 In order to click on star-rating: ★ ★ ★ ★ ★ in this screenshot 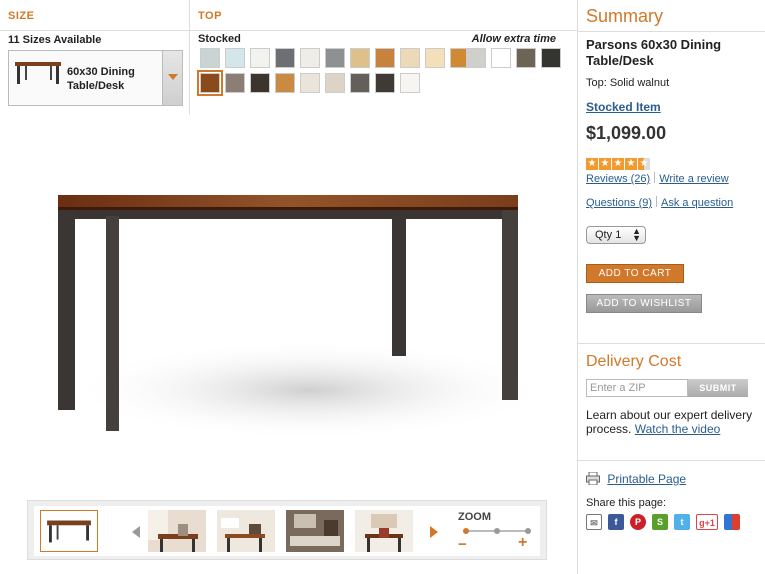, I will do `click(618, 161)`.